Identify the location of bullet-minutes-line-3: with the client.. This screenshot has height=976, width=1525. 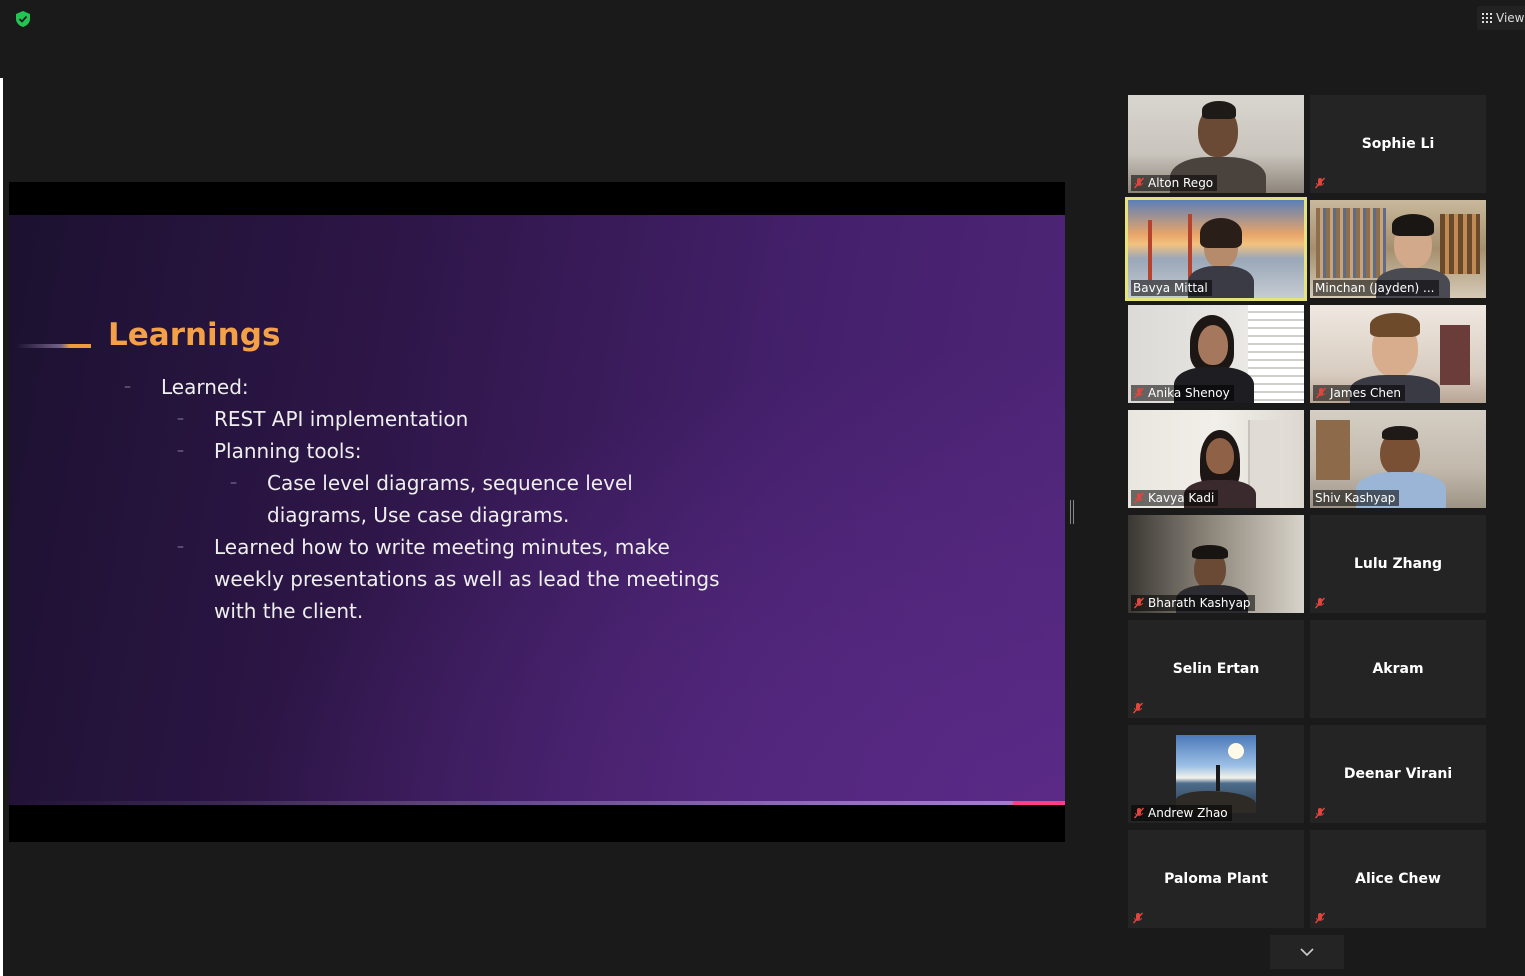
(289, 611).